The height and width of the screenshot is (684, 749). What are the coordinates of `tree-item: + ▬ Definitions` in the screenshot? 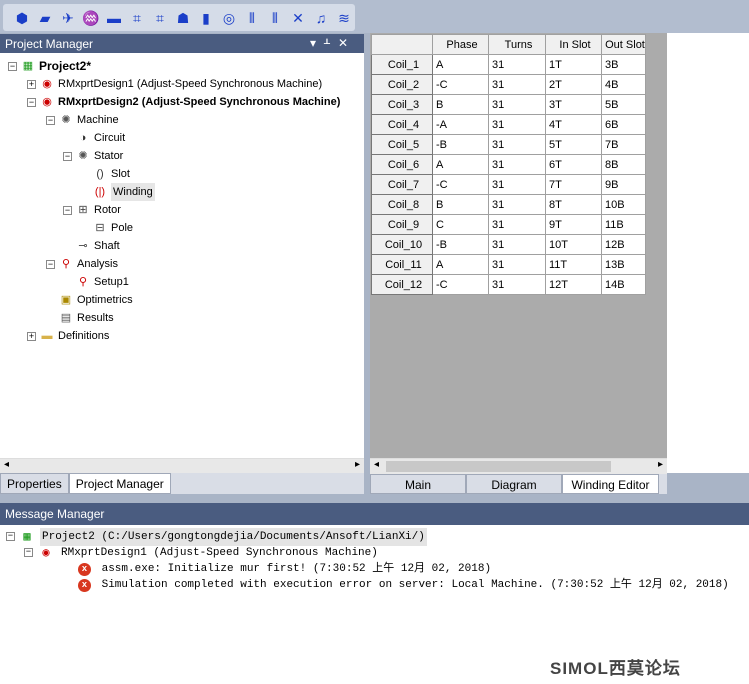 It's located at (182, 336).